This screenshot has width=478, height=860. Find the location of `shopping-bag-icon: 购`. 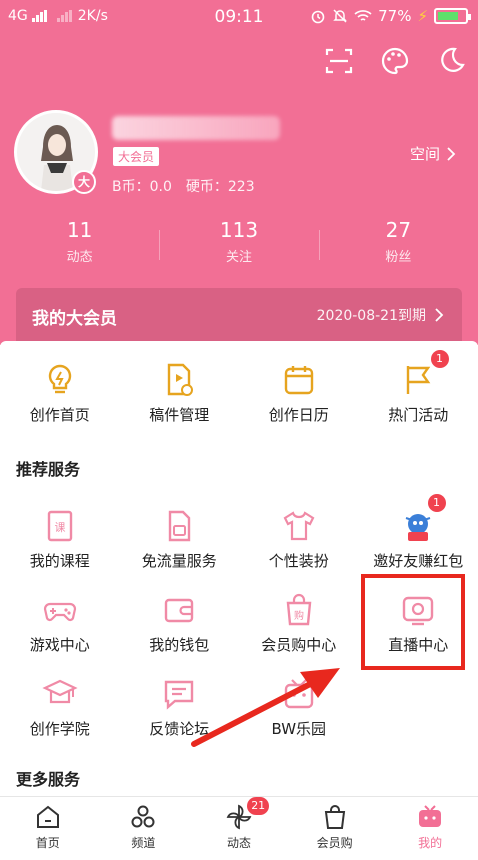

shopping-bag-icon: 购 is located at coordinates (299, 609).